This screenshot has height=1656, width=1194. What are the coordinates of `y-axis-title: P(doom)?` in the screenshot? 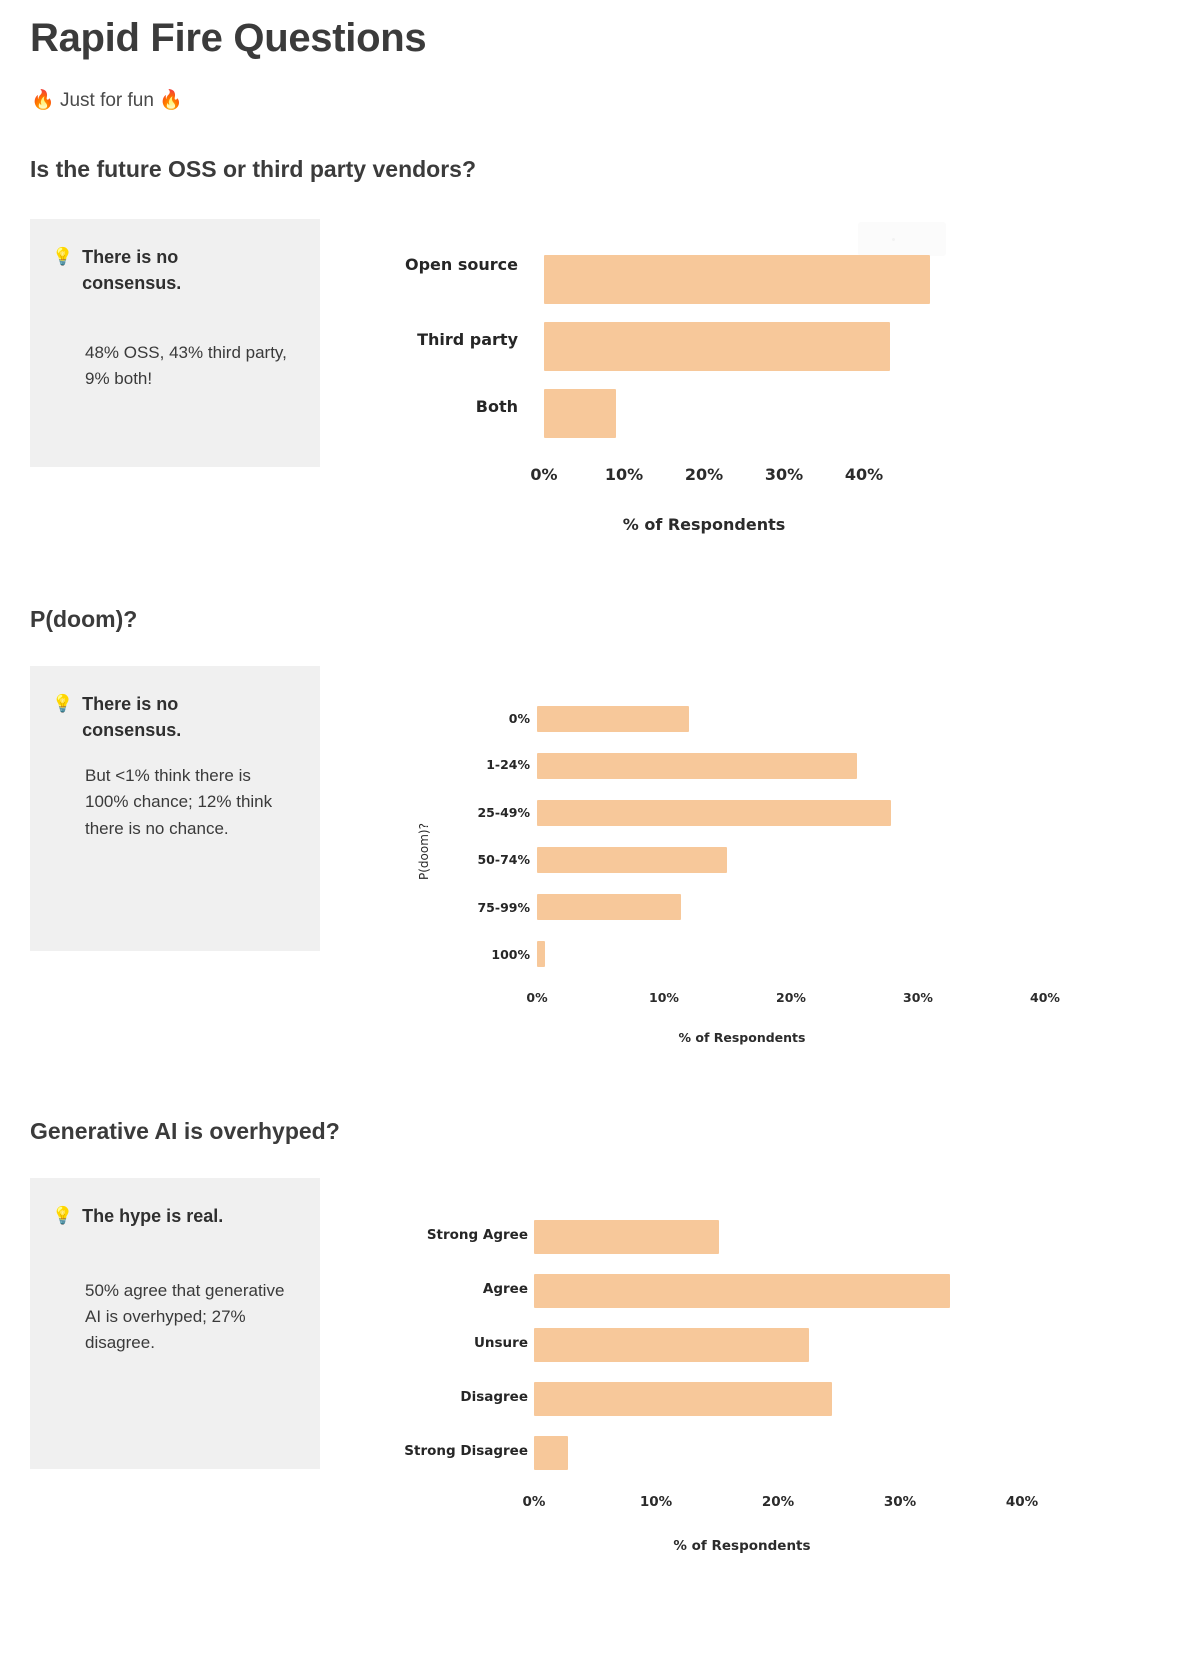 It's located at (424, 851).